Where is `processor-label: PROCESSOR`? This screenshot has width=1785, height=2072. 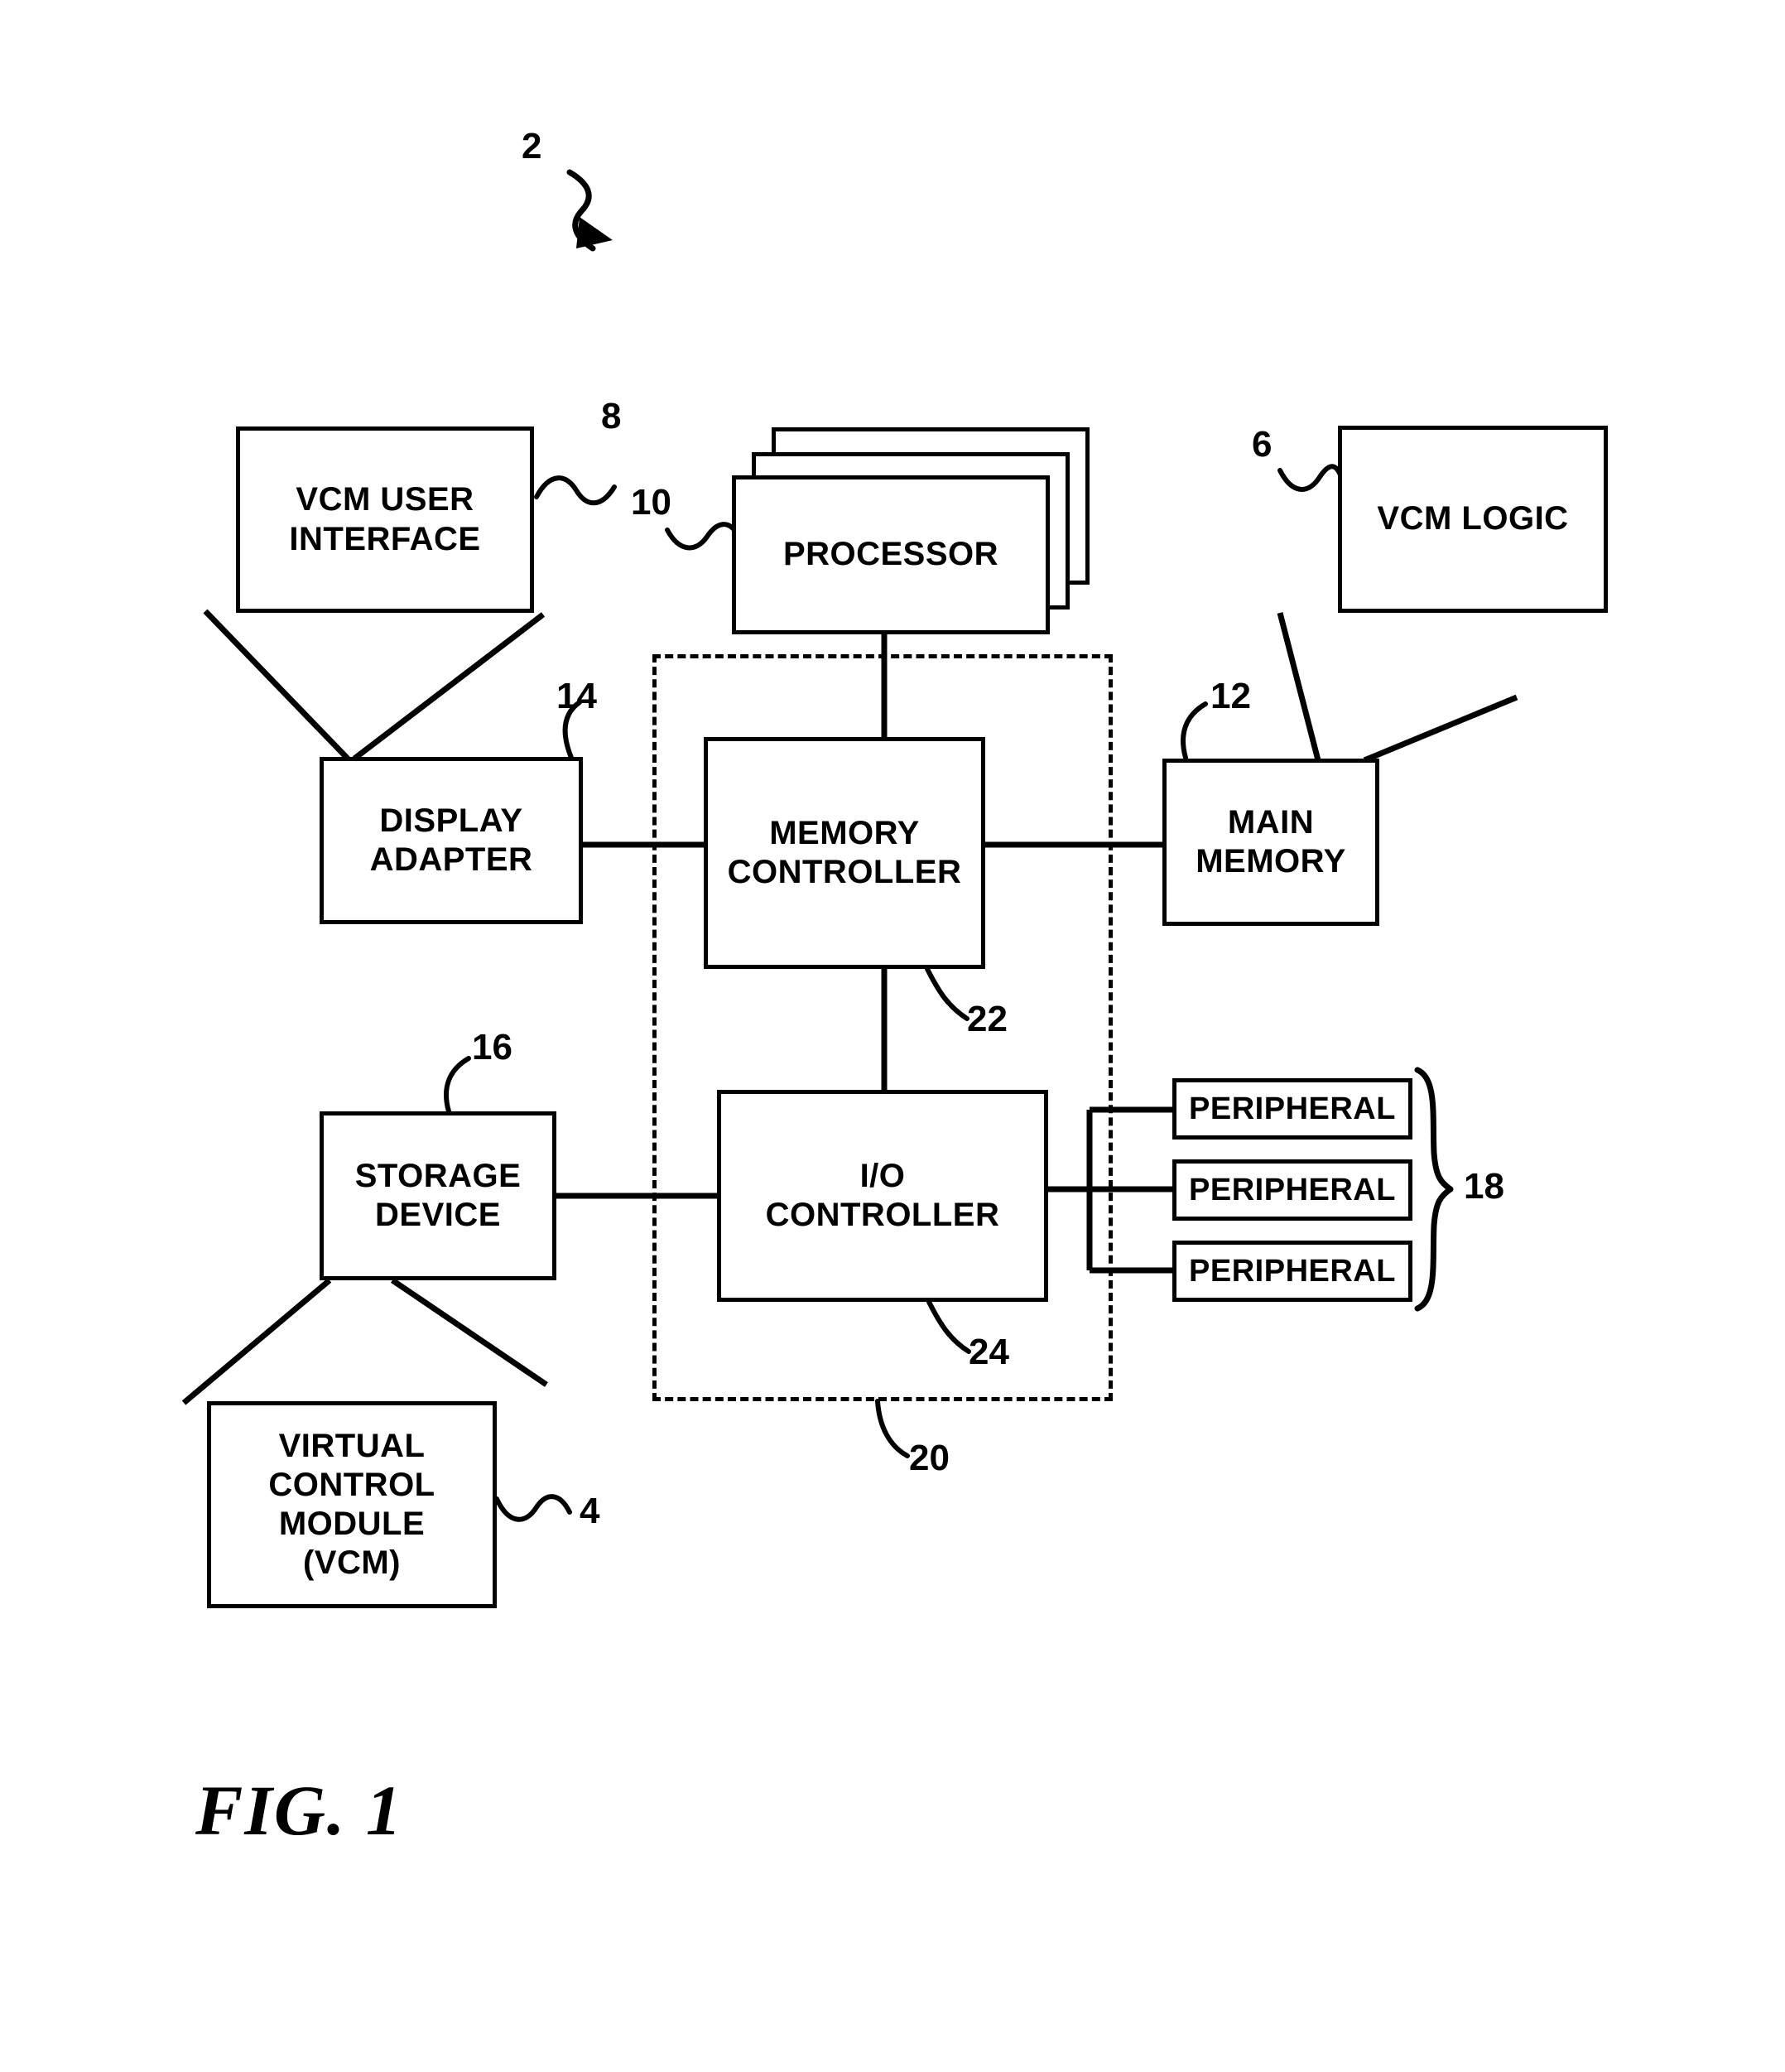
processor-label: PROCESSOR is located at coordinates (890, 555).